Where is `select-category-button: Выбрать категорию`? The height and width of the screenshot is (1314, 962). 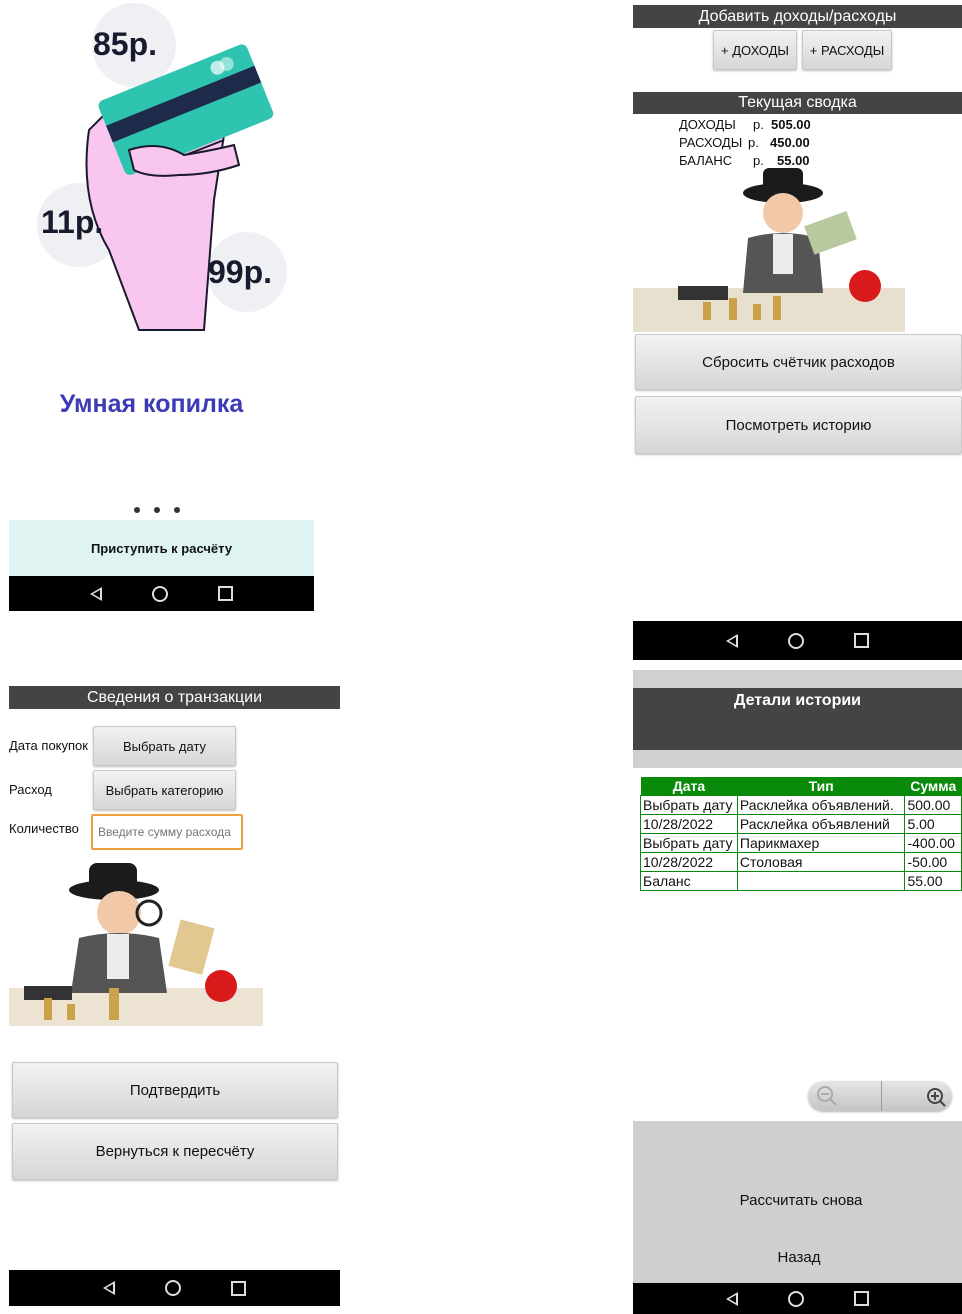 select-category-button: Выбрать категорию is located at coordinates (164, 790).